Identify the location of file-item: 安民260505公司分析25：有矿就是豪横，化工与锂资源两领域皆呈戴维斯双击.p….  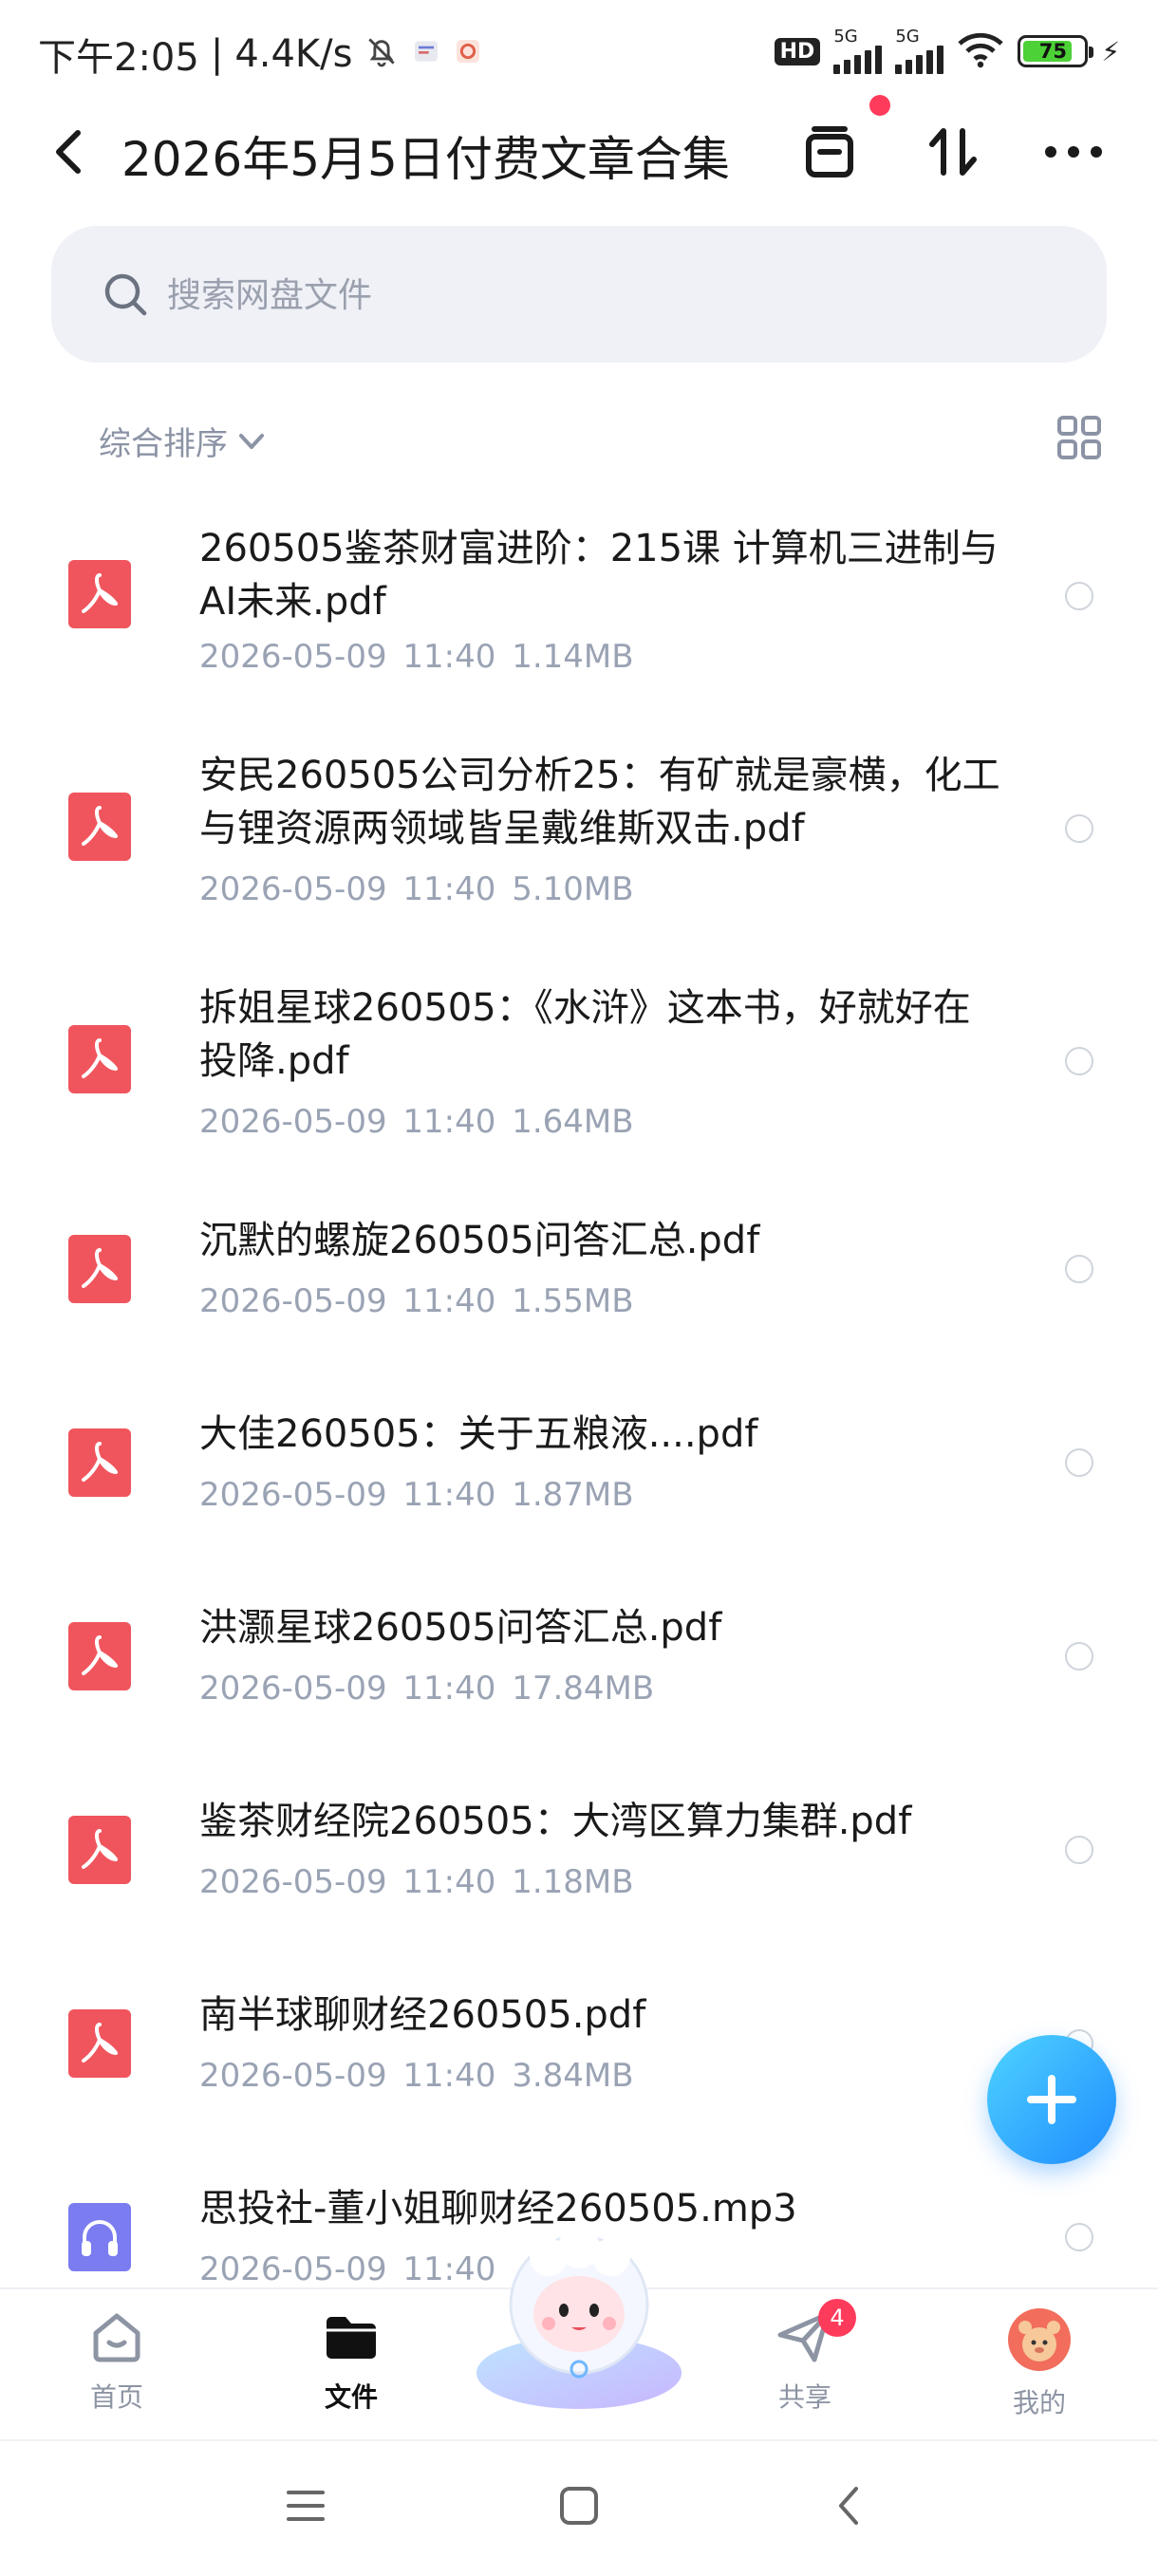
(579, 830).